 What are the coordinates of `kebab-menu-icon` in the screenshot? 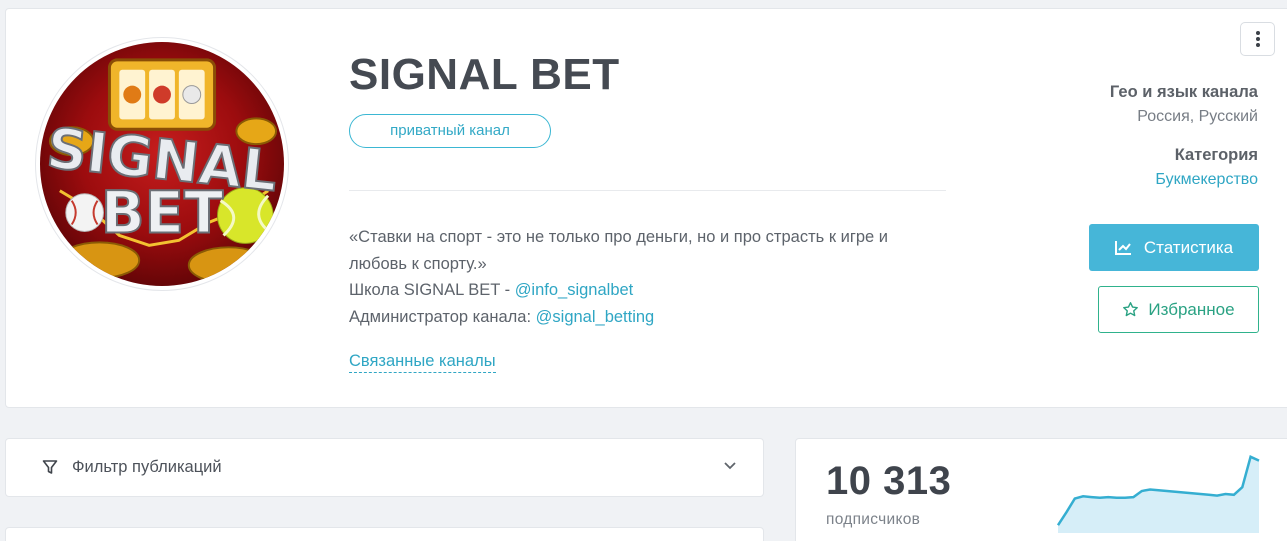 It's located at (1257, 39).